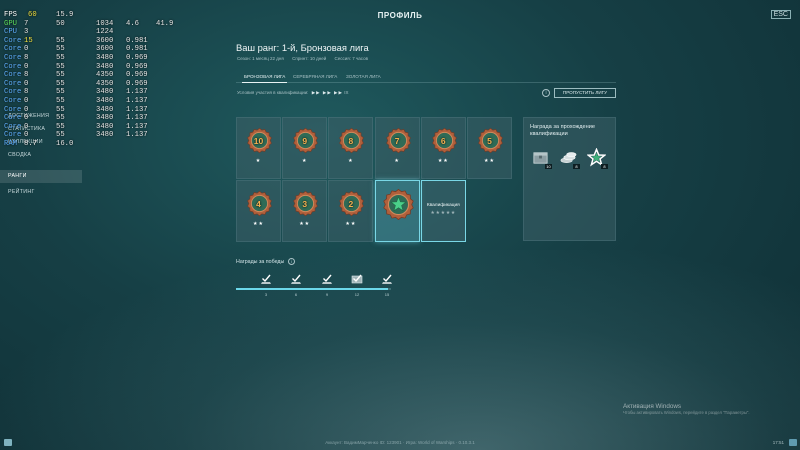 The image size is (800, 450). Describe the element at coordinates (305, 211) in the screenshot. I see `rank-cell: 3 ★★` at that location.